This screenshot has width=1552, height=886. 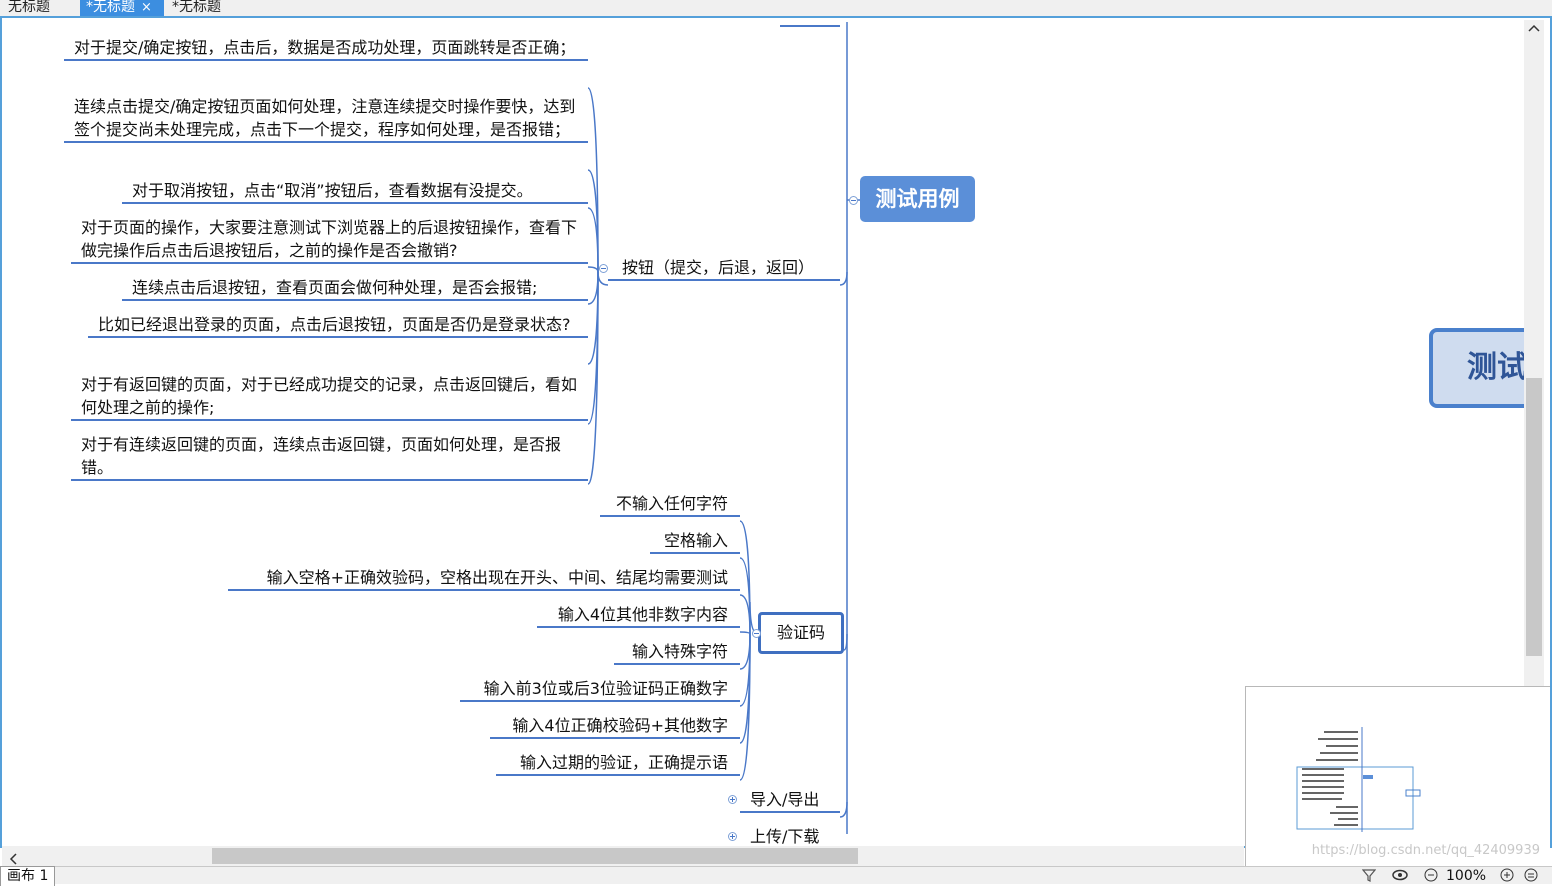 I want to click on tab-untitled-2-active: *无标题 ×, so click(x=122, y=8).